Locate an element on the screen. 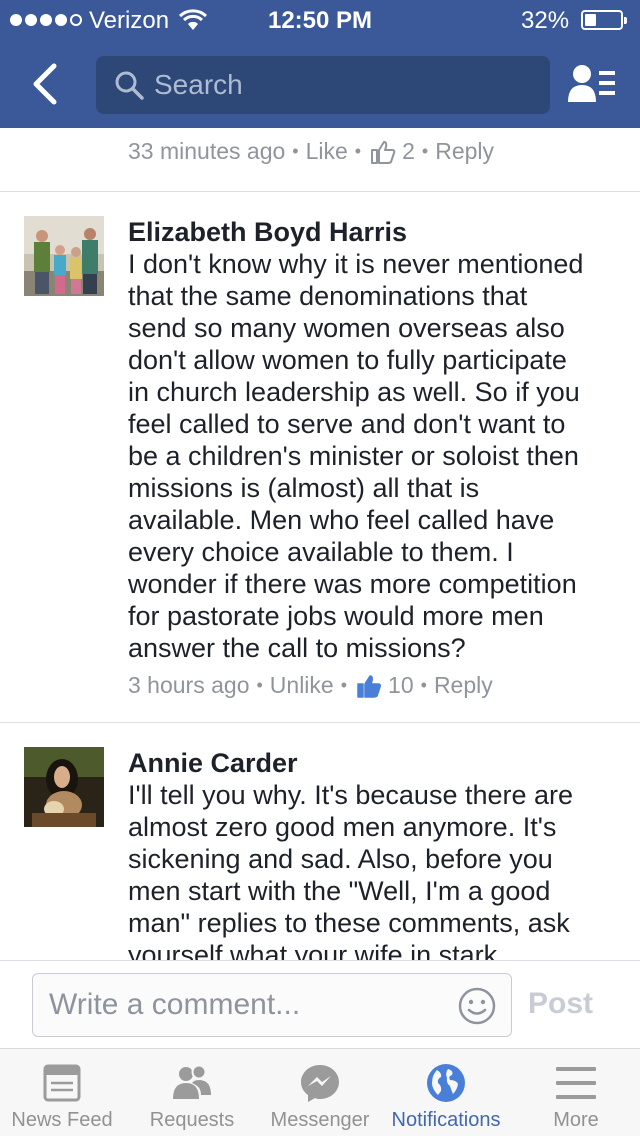  status-bar: Verizon 12:50 PM 32% is located at coordinates (320, 20).